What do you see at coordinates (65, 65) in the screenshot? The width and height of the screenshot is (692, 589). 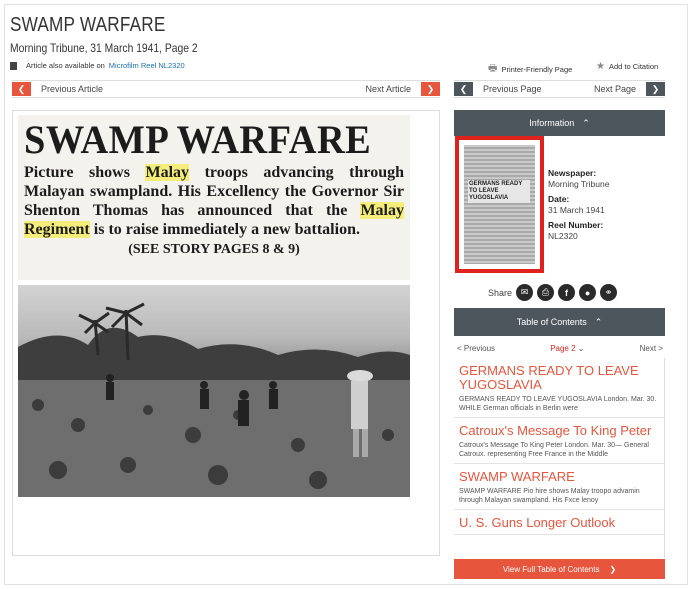 I see `reel-note-text: Article also available on` at bounding box center [65, 65].